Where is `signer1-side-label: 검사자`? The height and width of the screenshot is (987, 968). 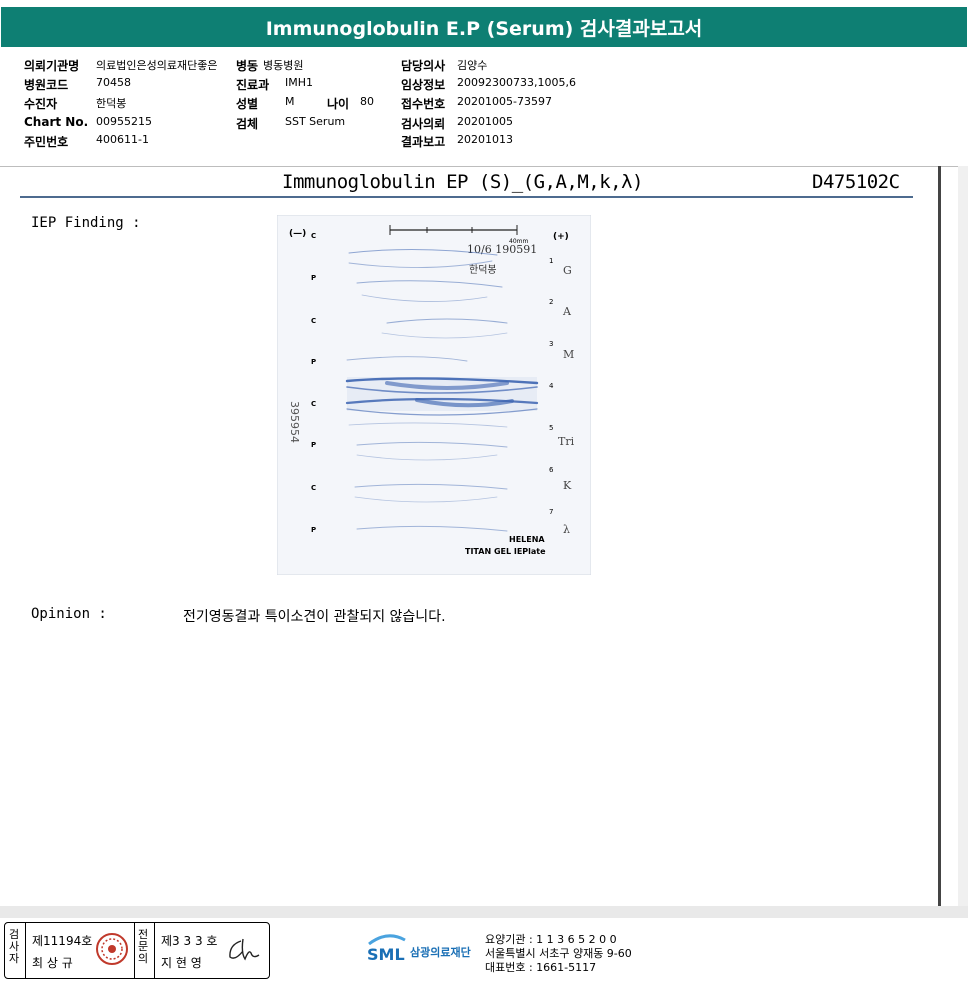 signer1-side-label: 검사자 is located at coordinates (14, 946).